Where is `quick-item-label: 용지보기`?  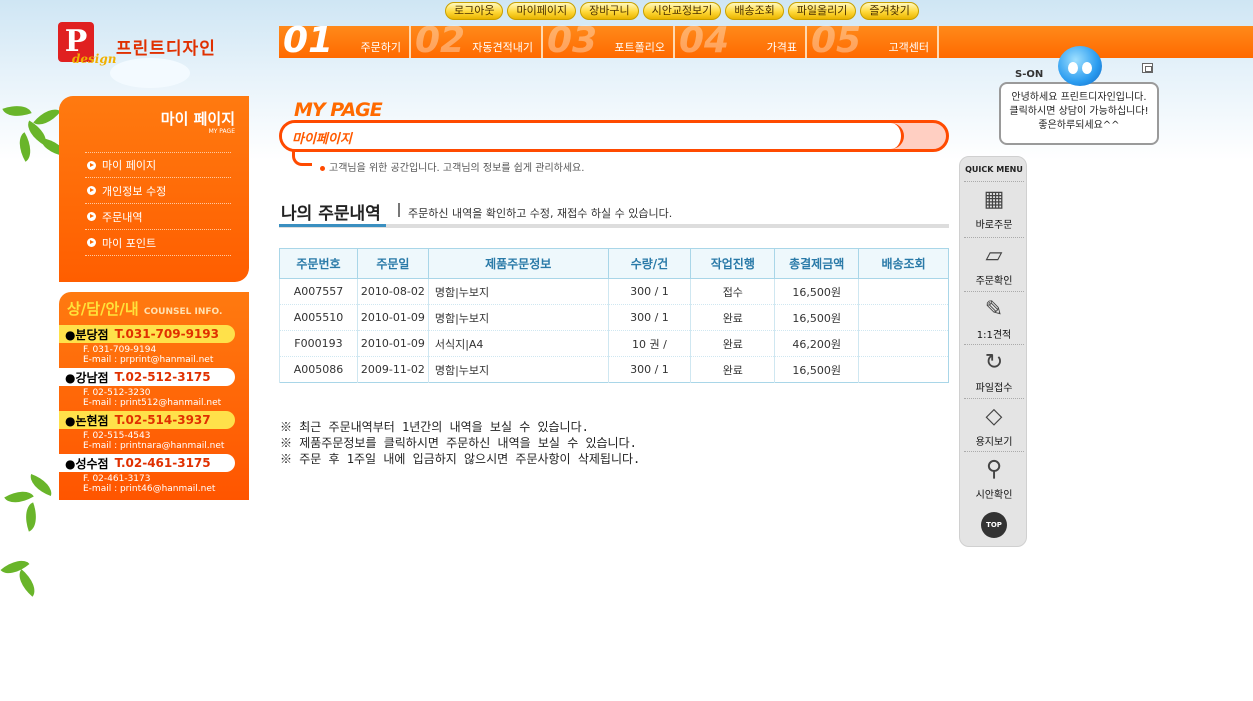
quick-item-label: 용지보기 is located at coordinates (994, 442).